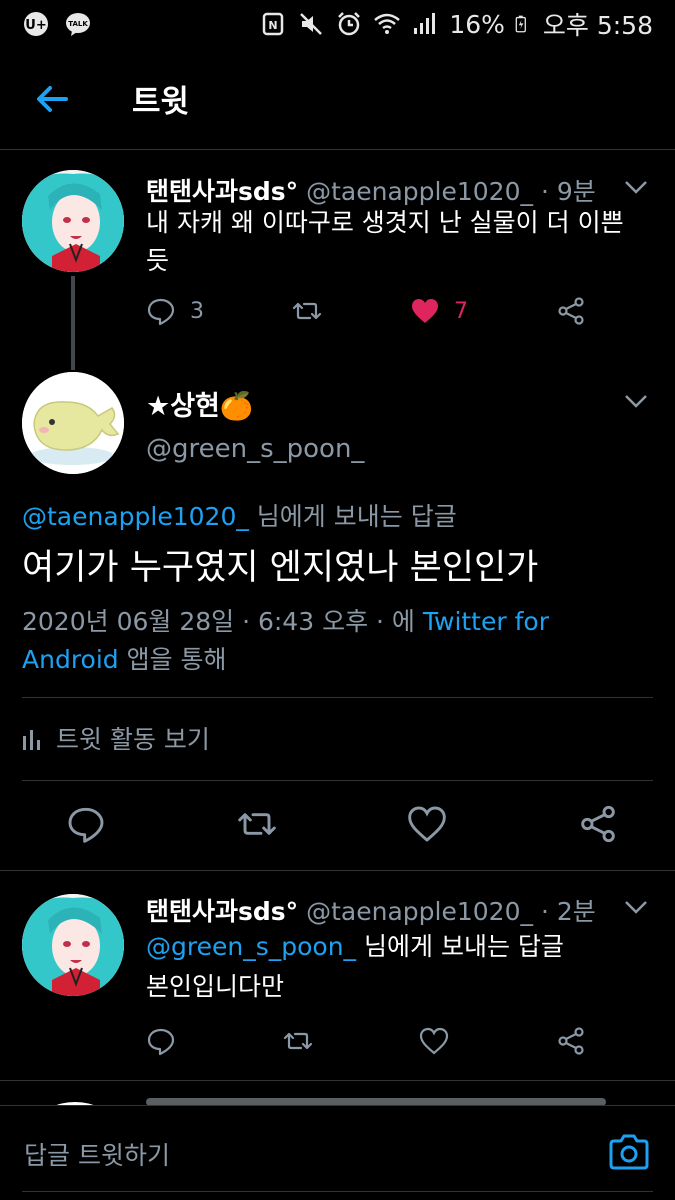 The height and width of the screenshot is (1200, 675). What do you see at coordinates (342, 824) in the screenshot?
I see `main-tweet-actions` at bounding box center [342, 824].